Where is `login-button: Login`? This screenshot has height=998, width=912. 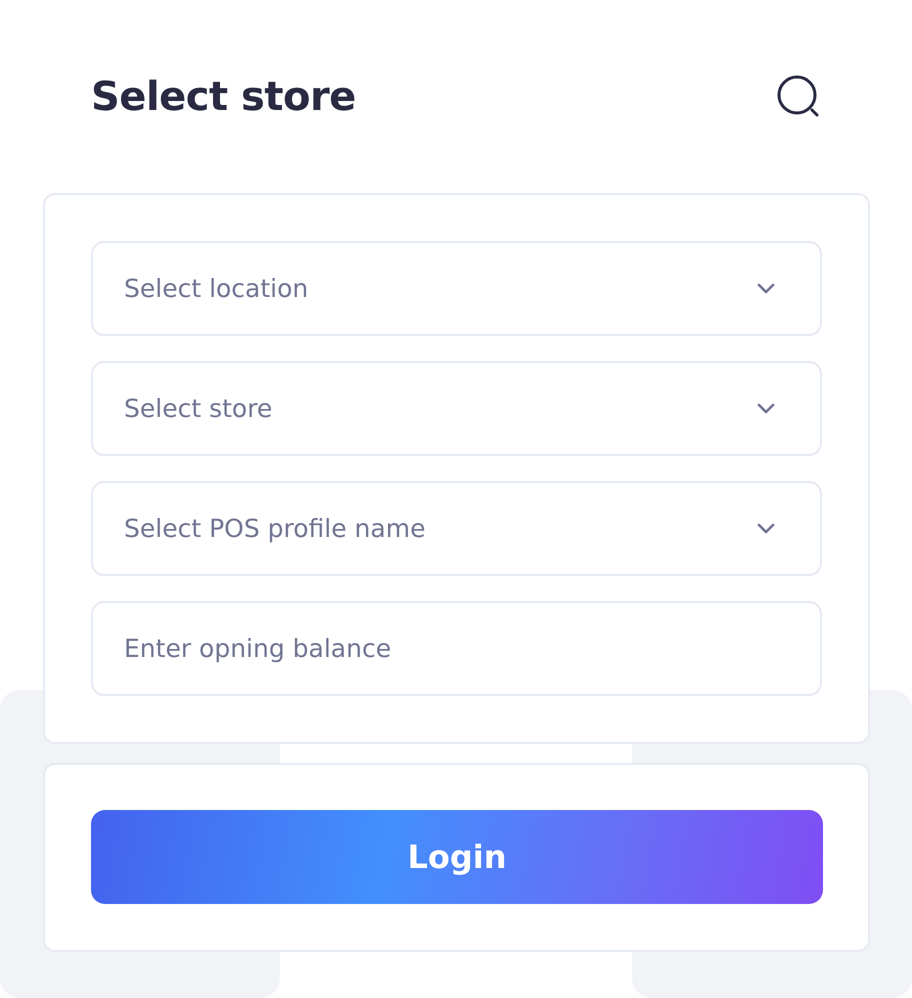 login-button: Login is located at coordinates (457, 857).